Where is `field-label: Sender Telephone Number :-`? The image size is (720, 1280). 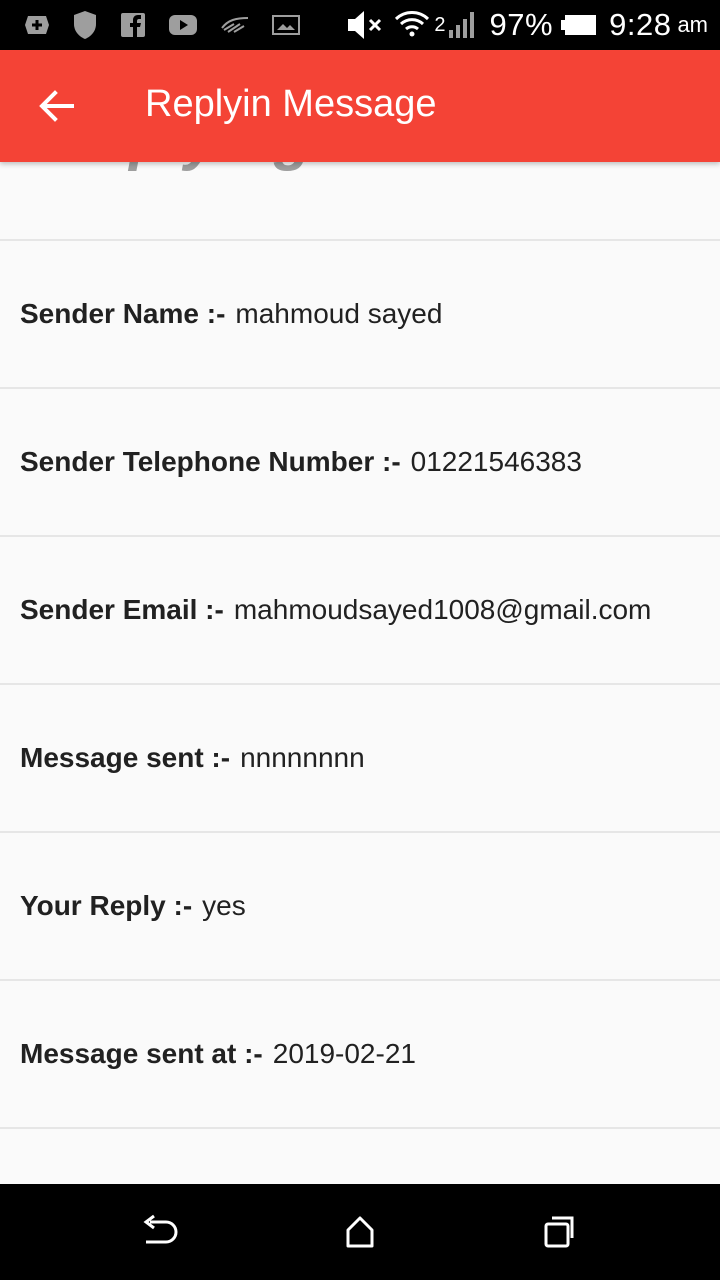 field-label: Sender Telephone Number :- is located at coordinates (210, 461).